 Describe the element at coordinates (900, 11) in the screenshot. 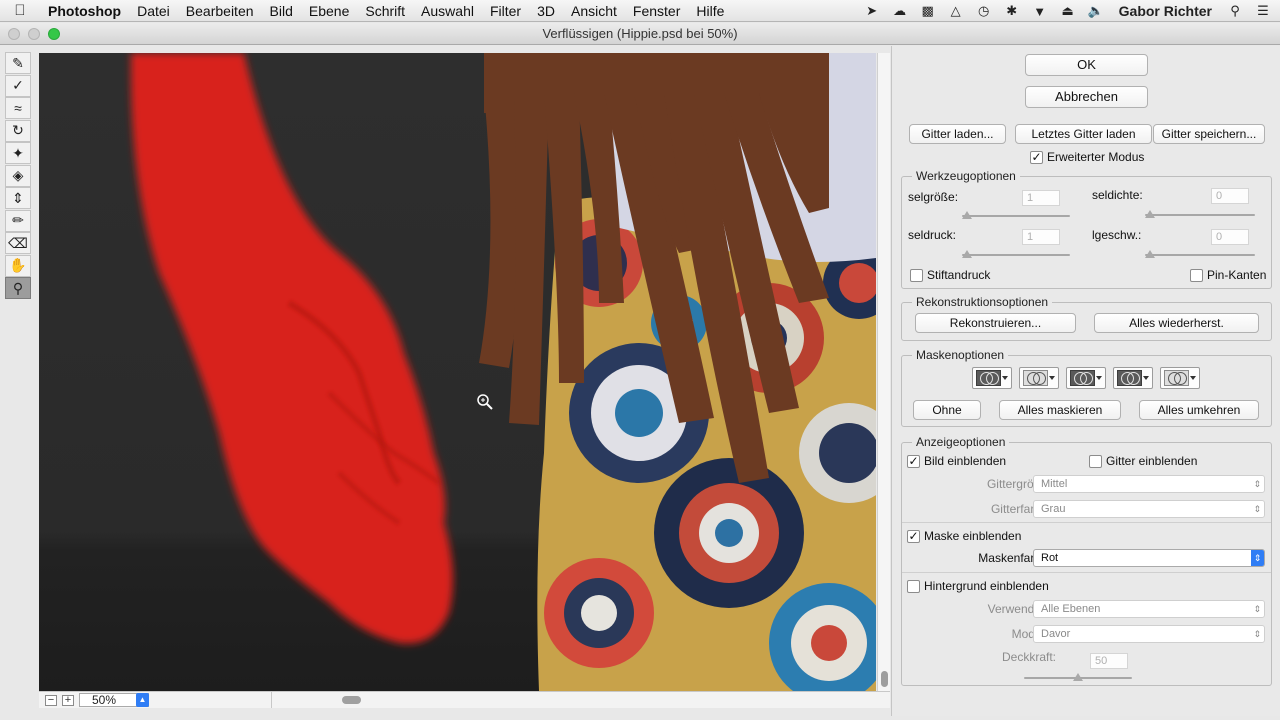

I see `status-cloud-icon: ☁` at that location.